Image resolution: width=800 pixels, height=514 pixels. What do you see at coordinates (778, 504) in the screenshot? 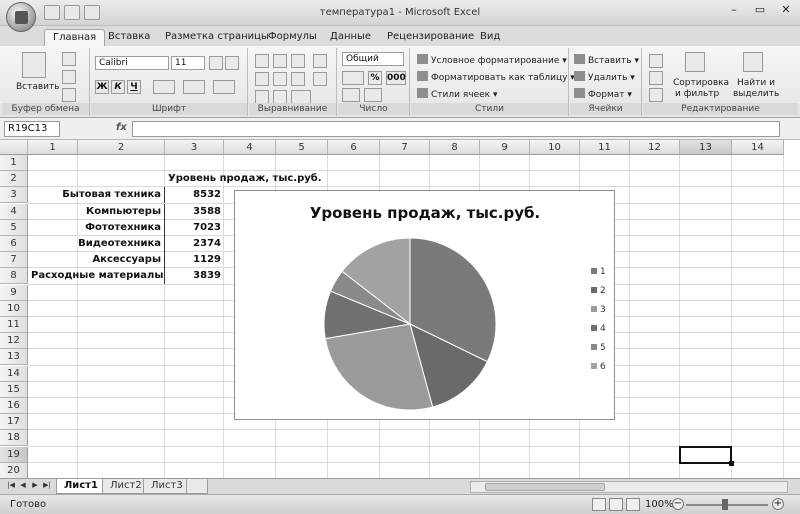
I see `zoom-in-icon: +` at bounding box center [778, 504].